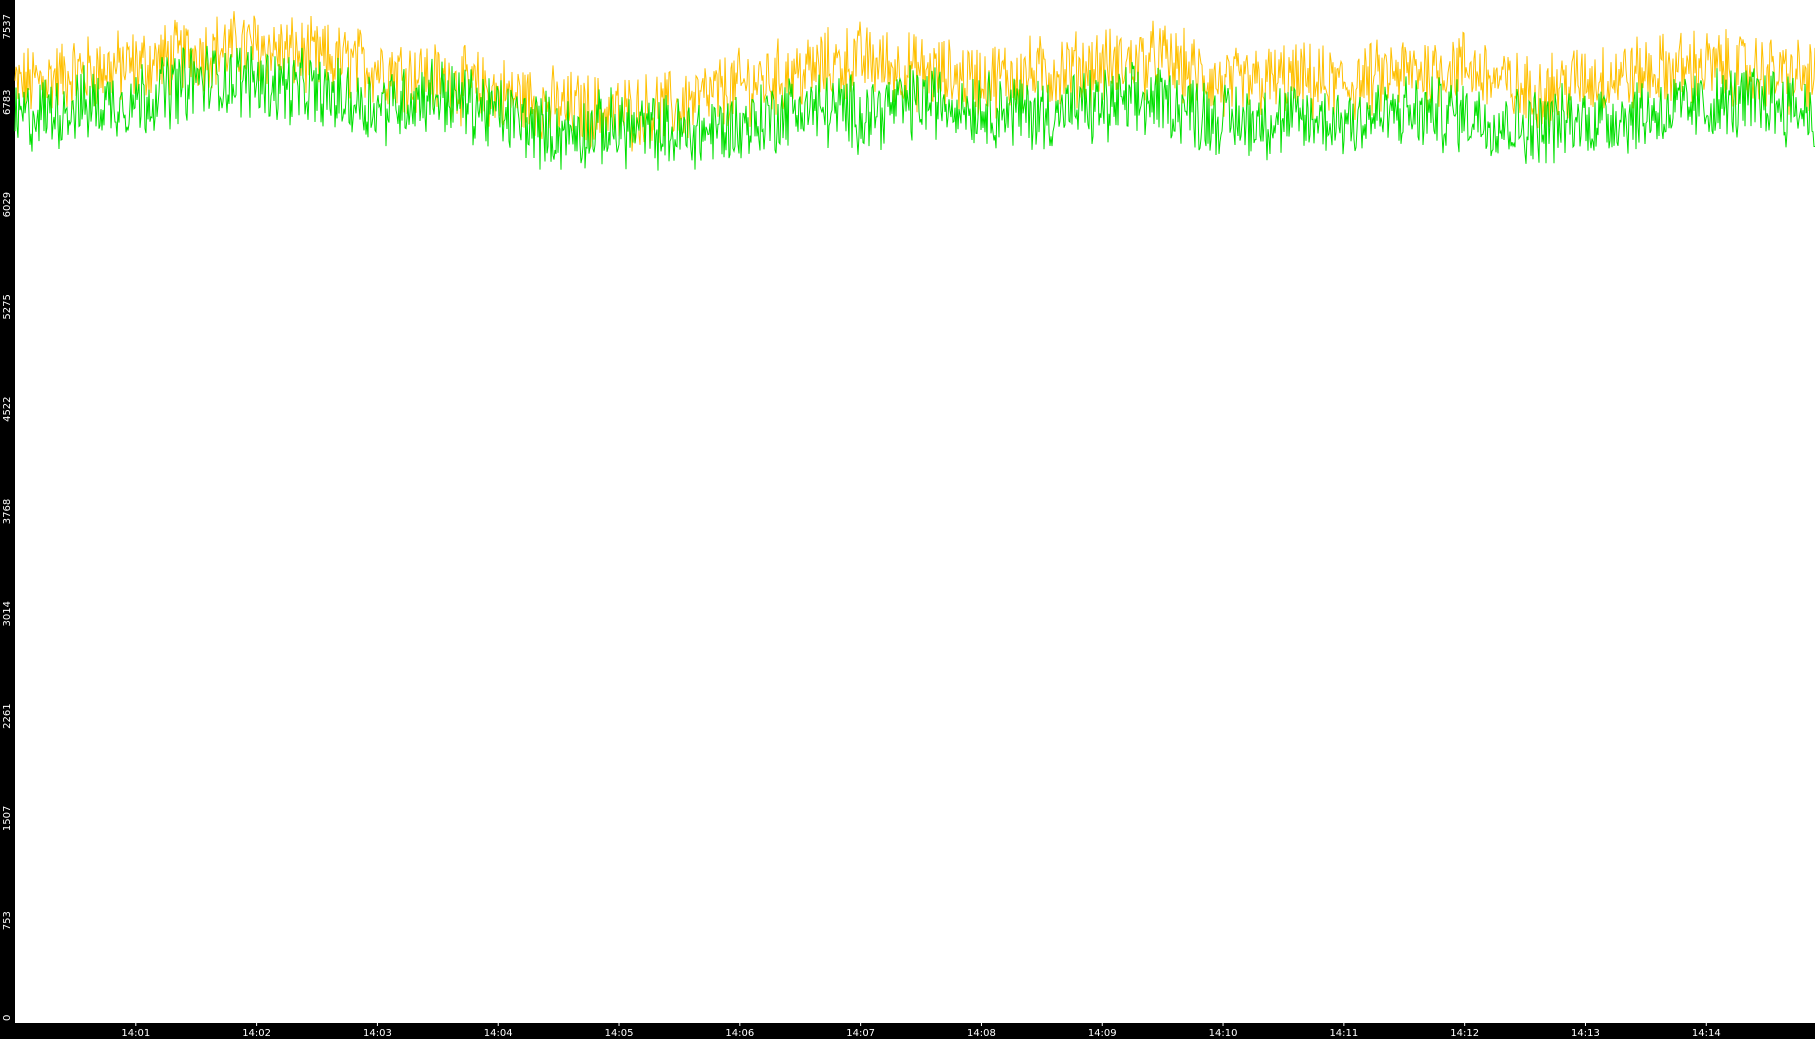 This screenshot has width=1815, height=1039. What do you see at coordinates (981, 1033) in the screenshot?
I see `x-tick-label: 14:08` at bounding box center [981, 1033].